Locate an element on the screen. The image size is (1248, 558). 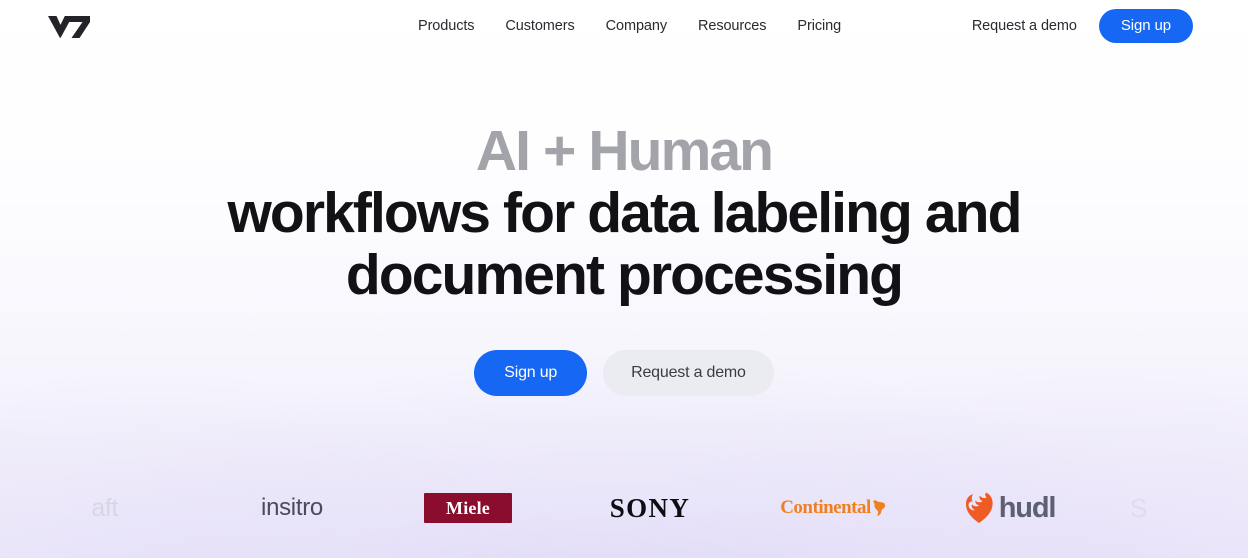
header-request-demo-link: Request a demo is located at coordinates (1024, 26).